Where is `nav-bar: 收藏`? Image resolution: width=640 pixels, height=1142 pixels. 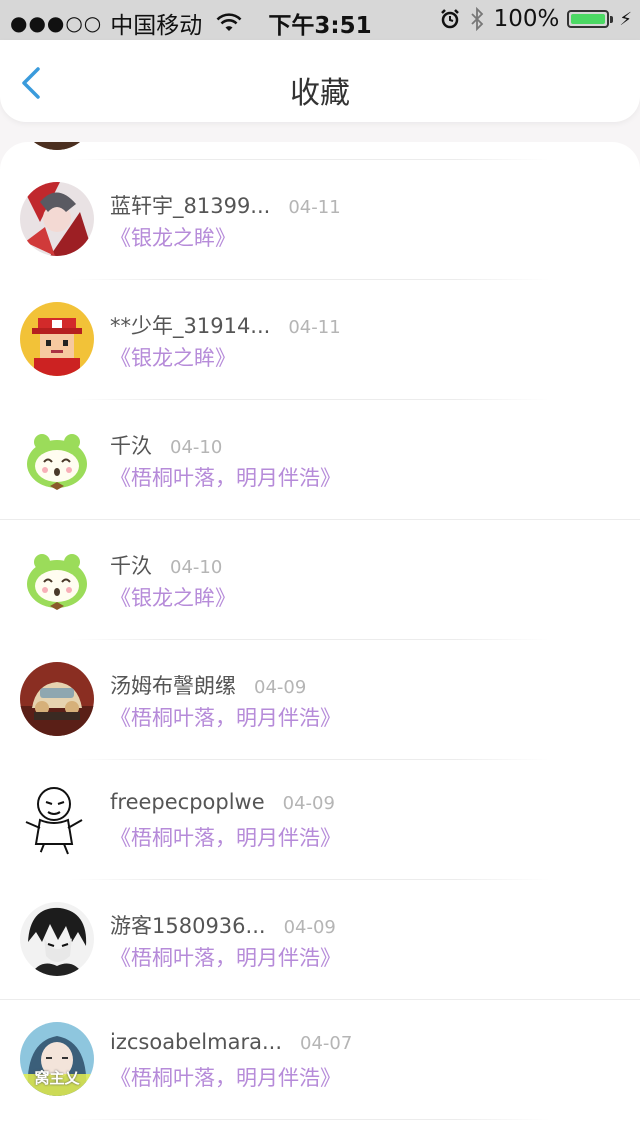 nav-bar: 收藏 is located at coordinates (320, 81).